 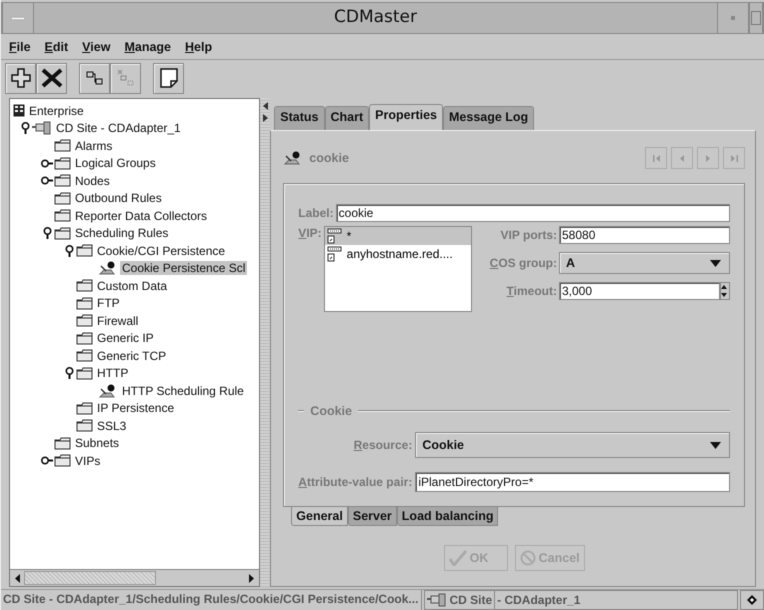 What do you see at coordinates (656, 158) in the screenshot?
I see `first-icon` at bounding box center [656, 158].